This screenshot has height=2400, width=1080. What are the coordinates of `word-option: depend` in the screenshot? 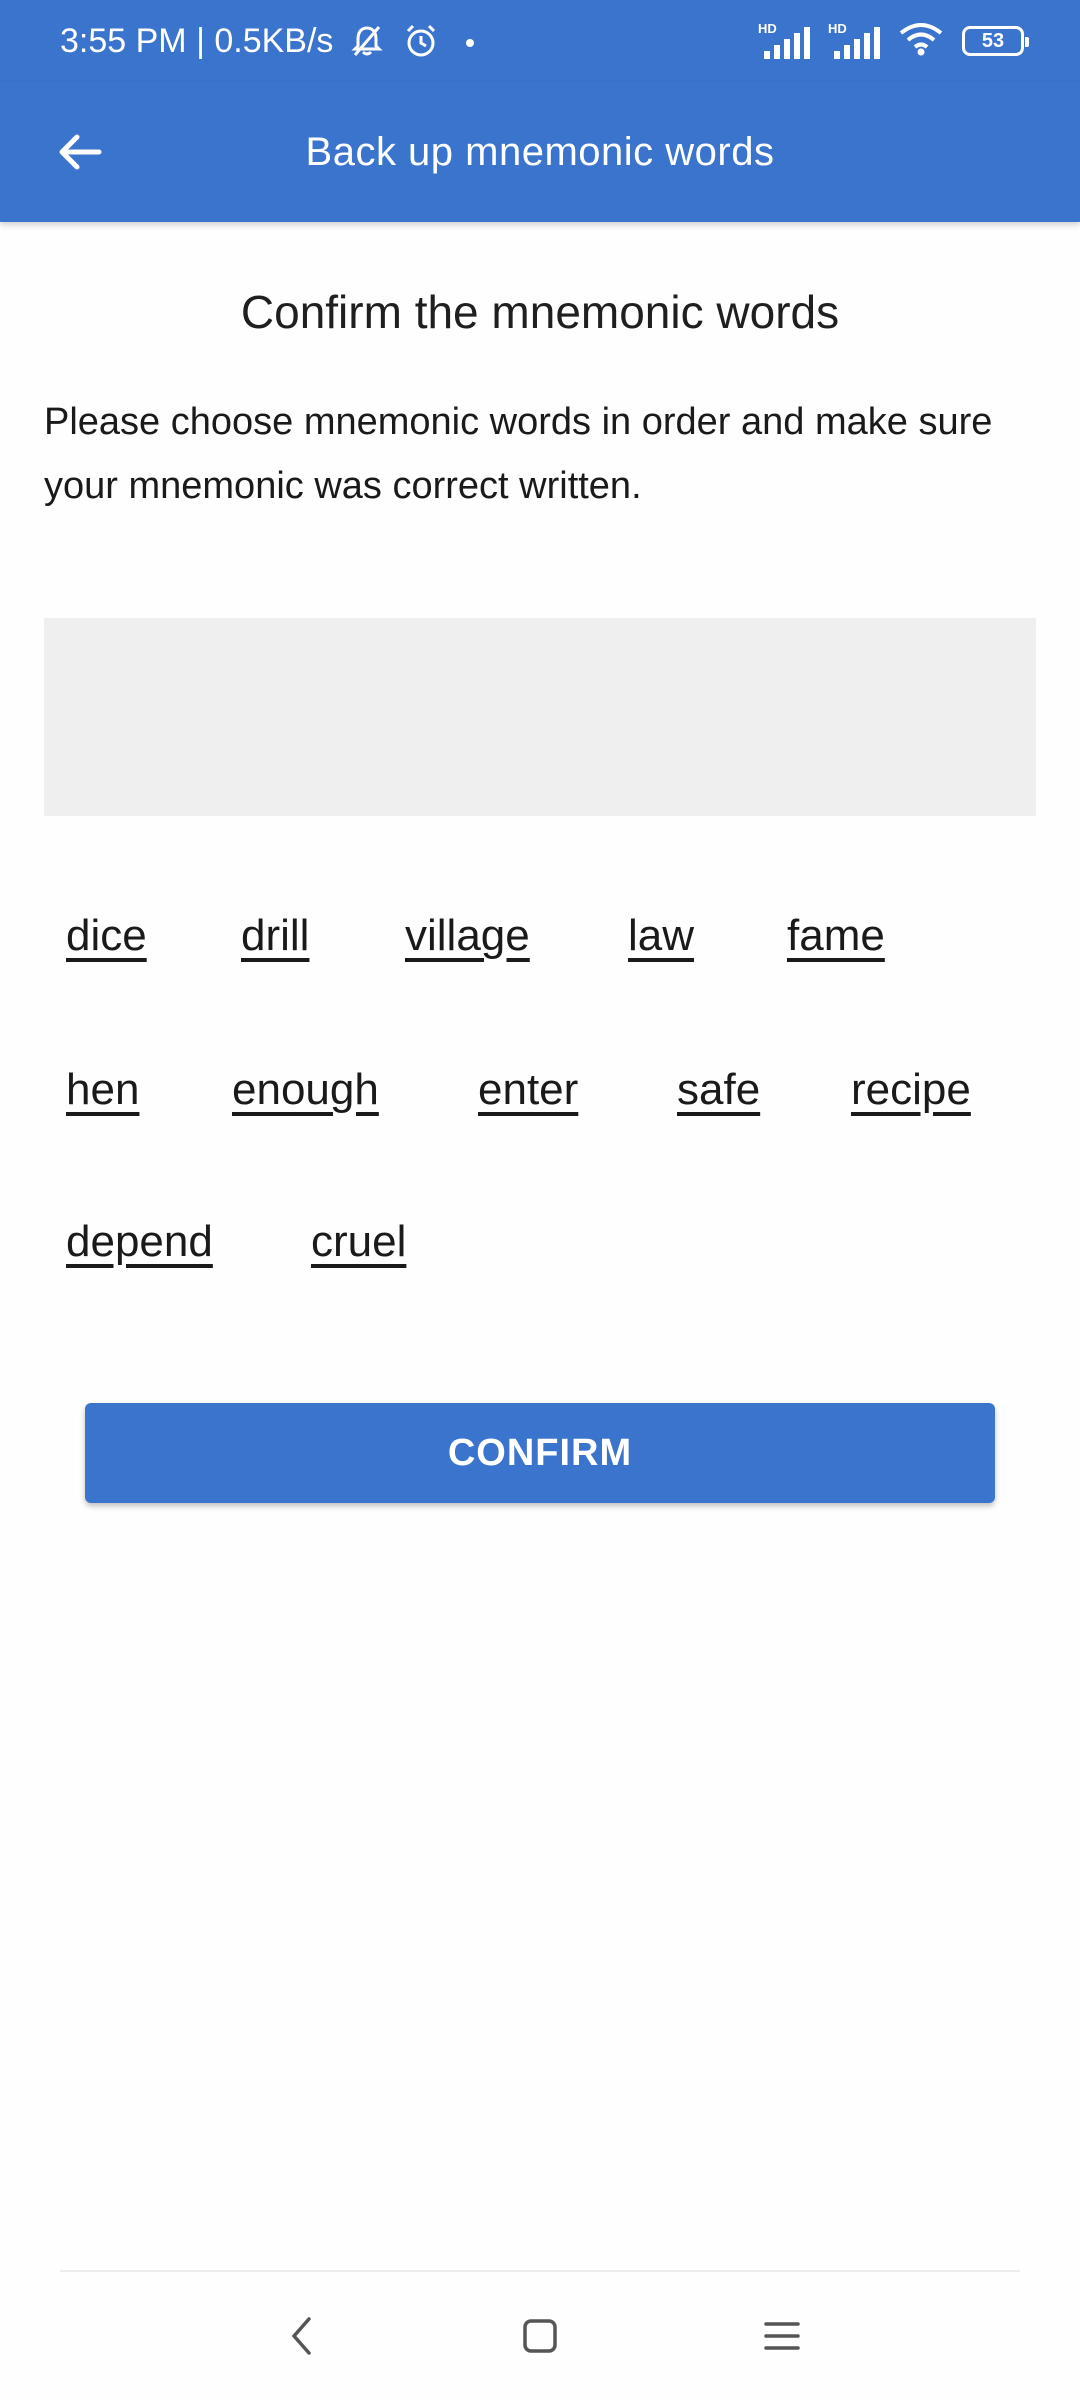 It's located at (139, 1242).